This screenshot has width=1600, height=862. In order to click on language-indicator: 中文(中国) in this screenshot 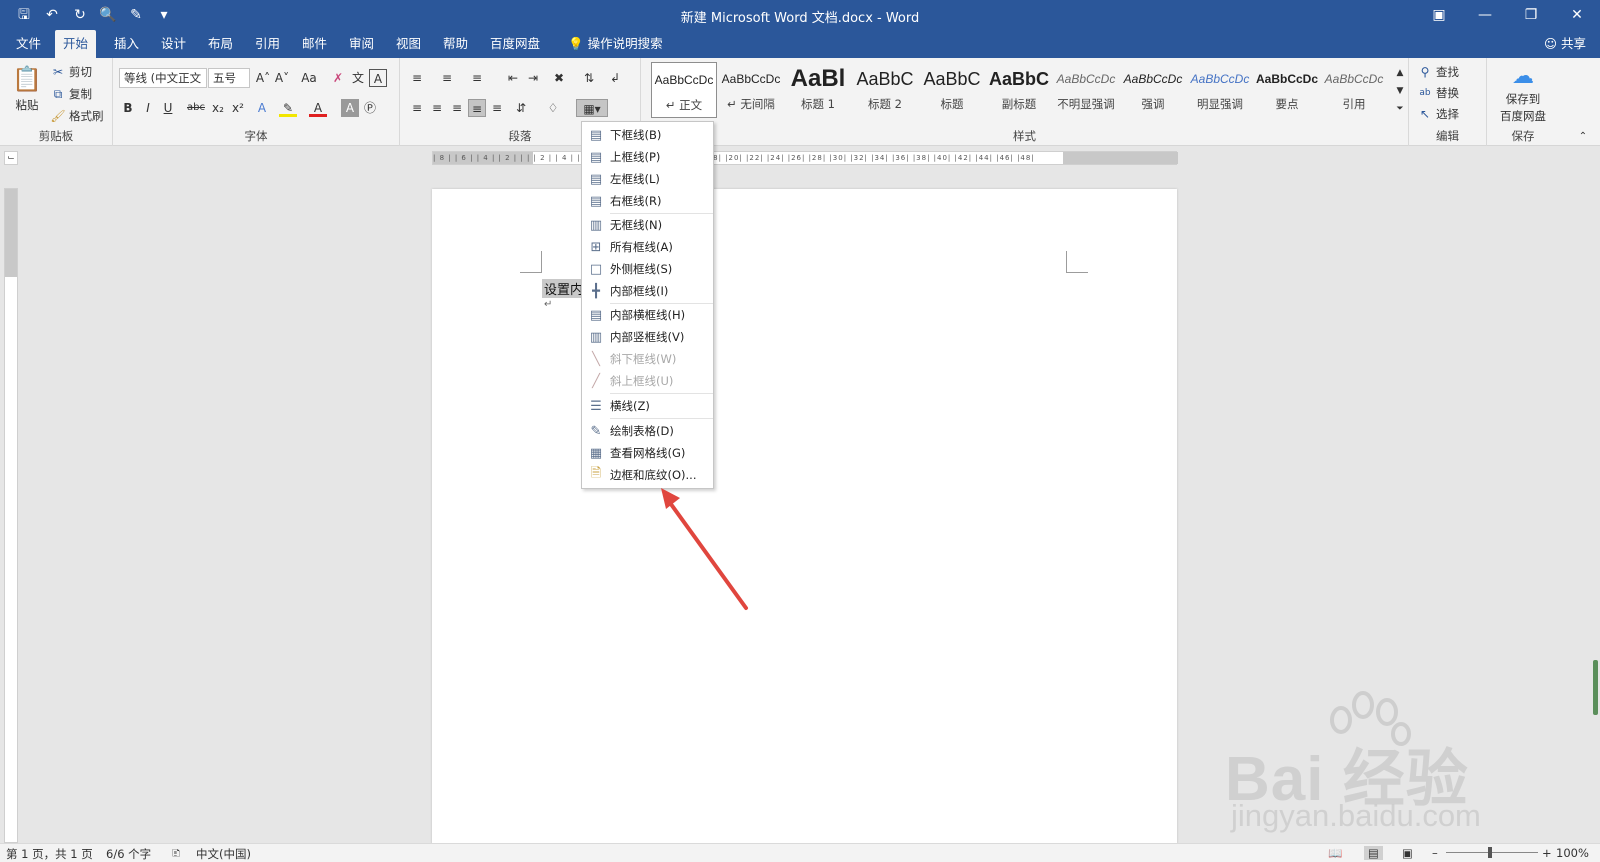, I will do `click(223, 854)`.